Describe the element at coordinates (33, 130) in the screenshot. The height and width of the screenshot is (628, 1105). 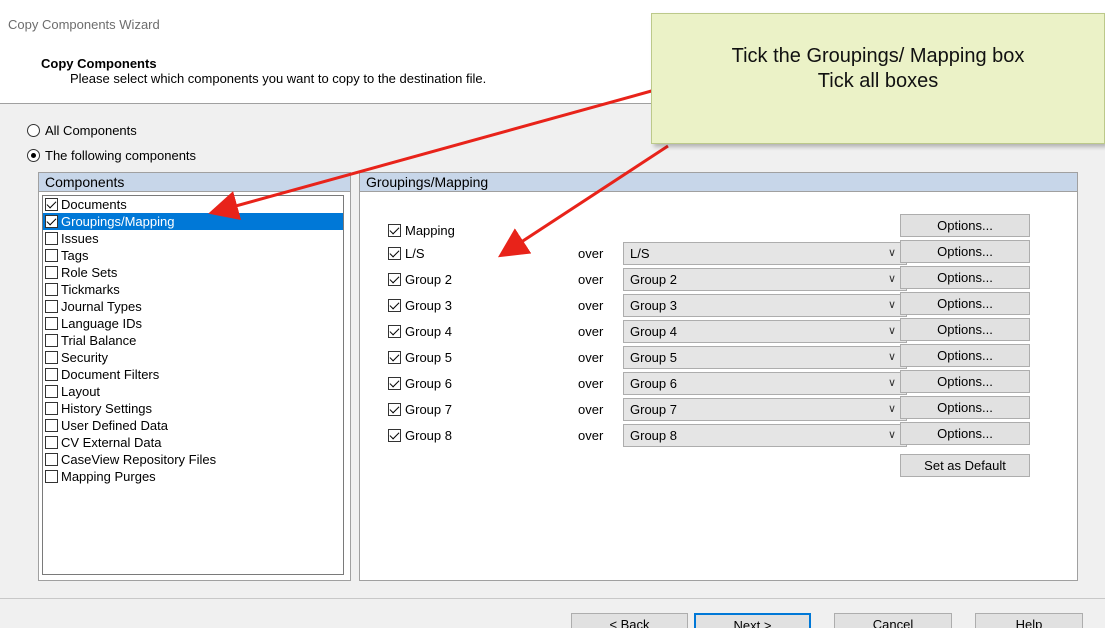
I see `radio-circle-icon` at that location.